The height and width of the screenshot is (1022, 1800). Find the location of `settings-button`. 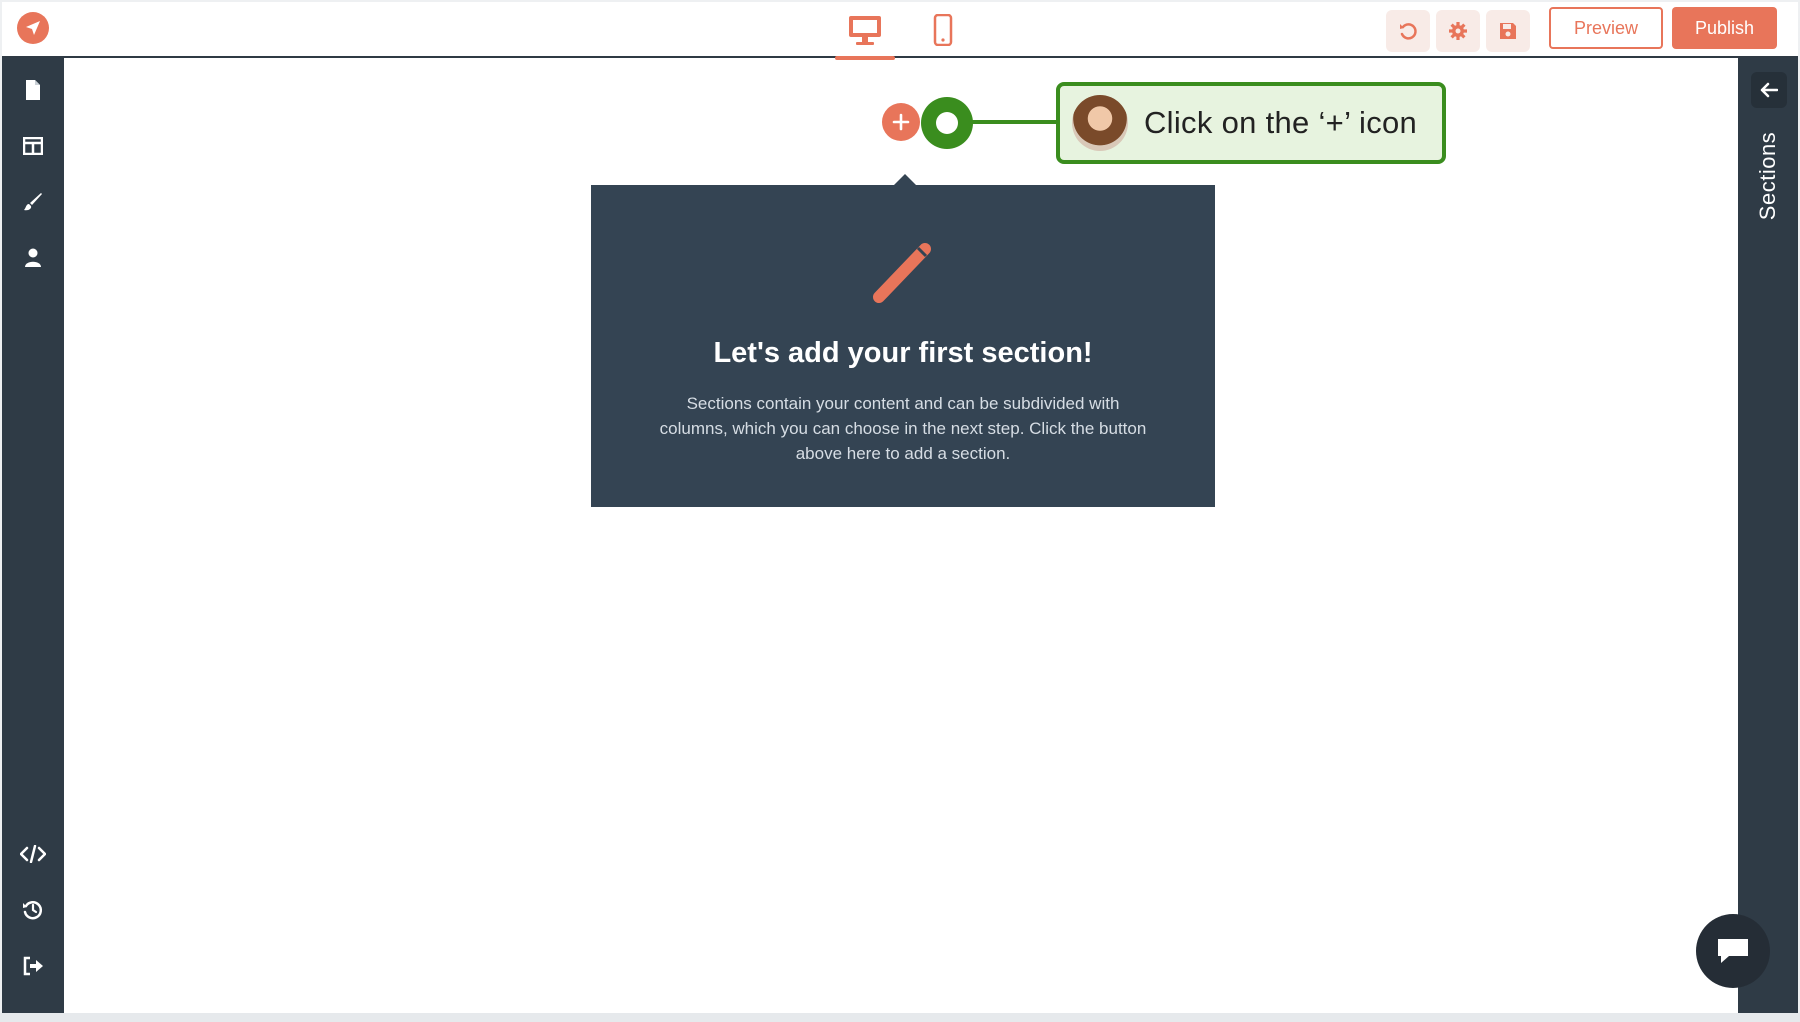

settings-button is located at coordinates (1458, 31).